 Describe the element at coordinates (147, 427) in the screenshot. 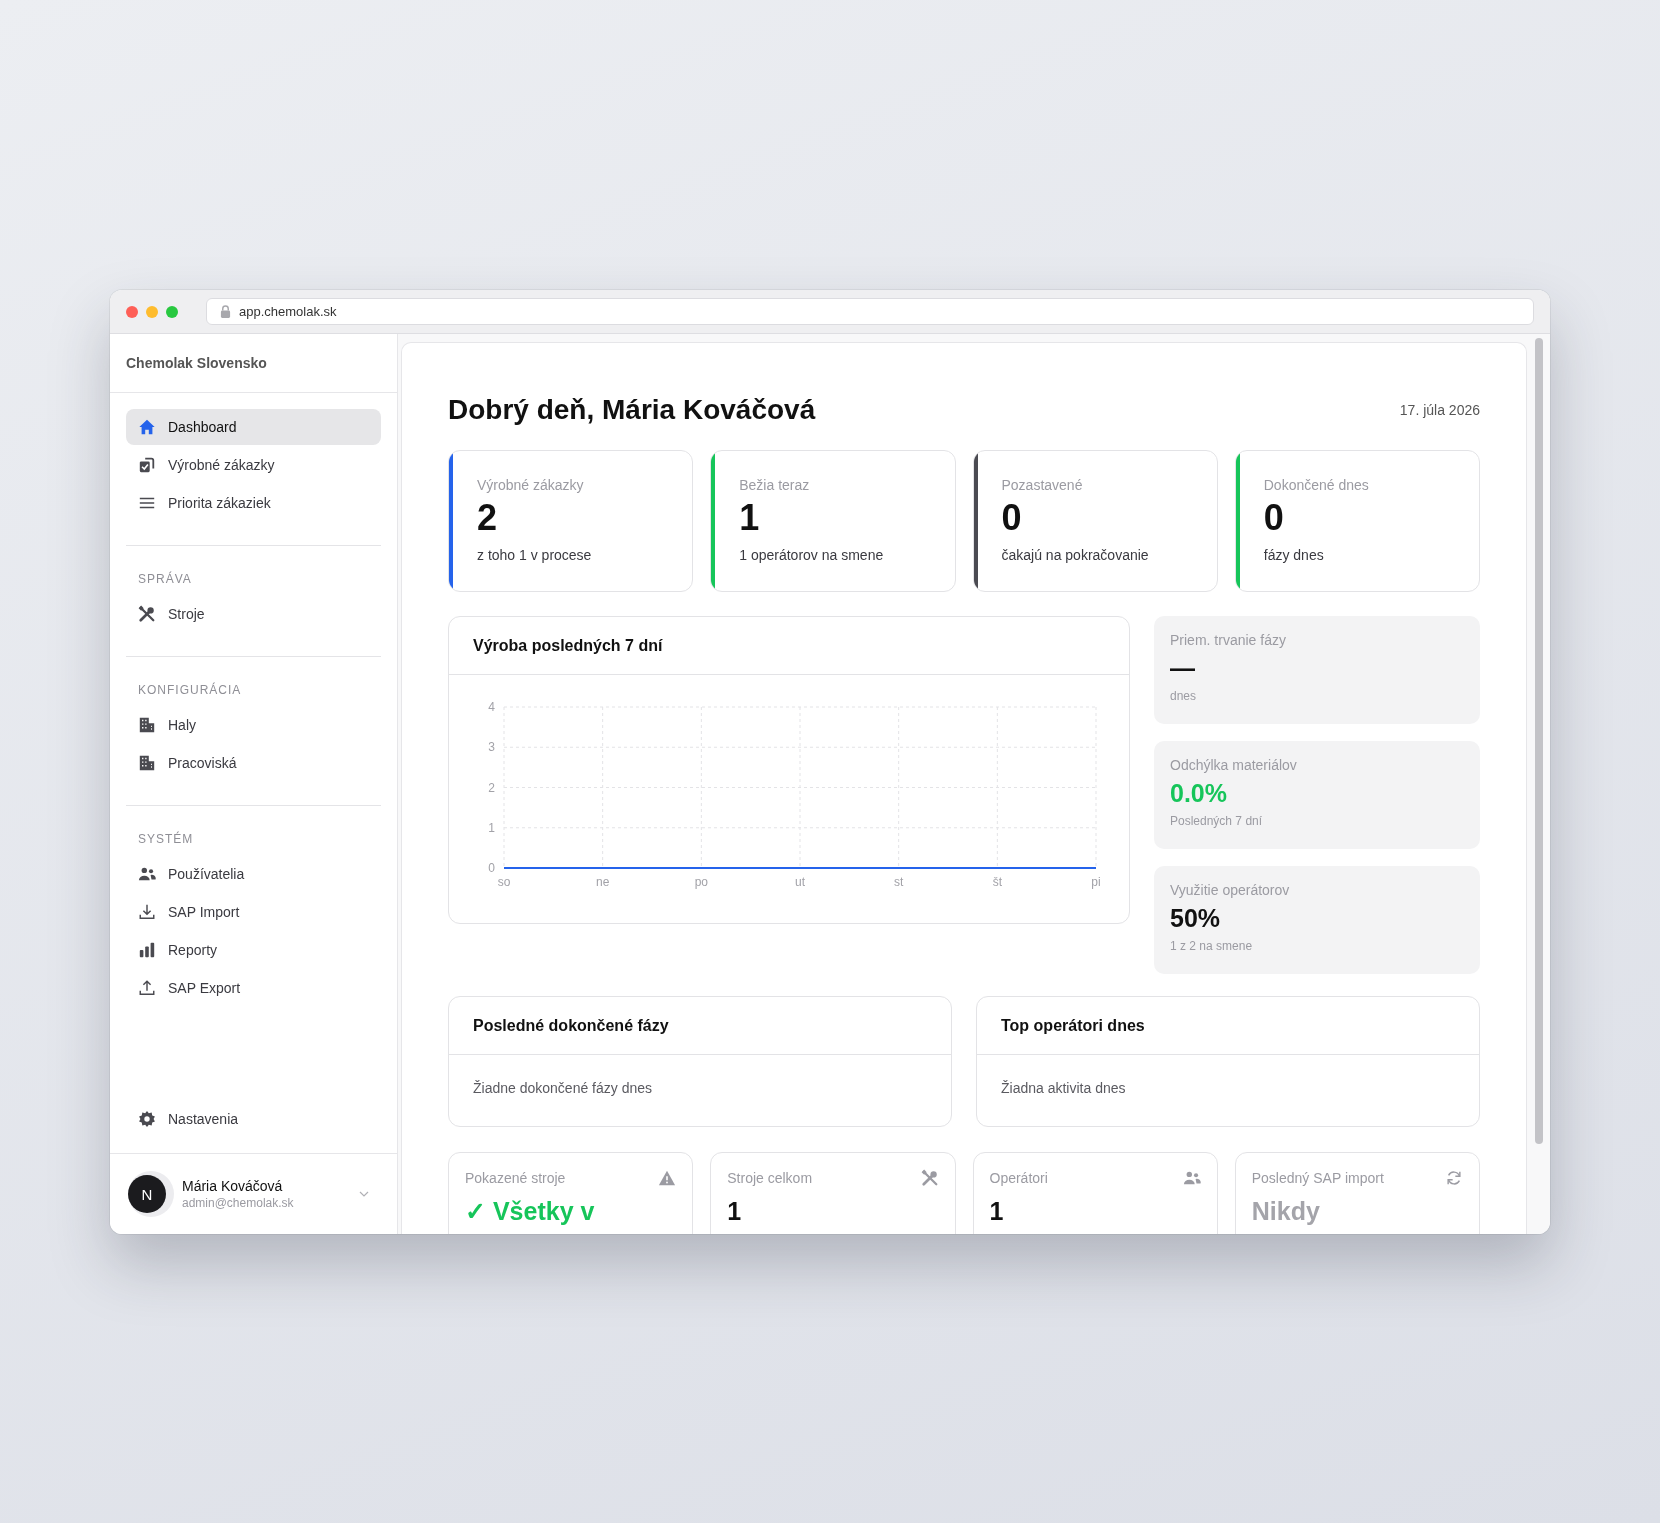

I see `home-icon` at that location.